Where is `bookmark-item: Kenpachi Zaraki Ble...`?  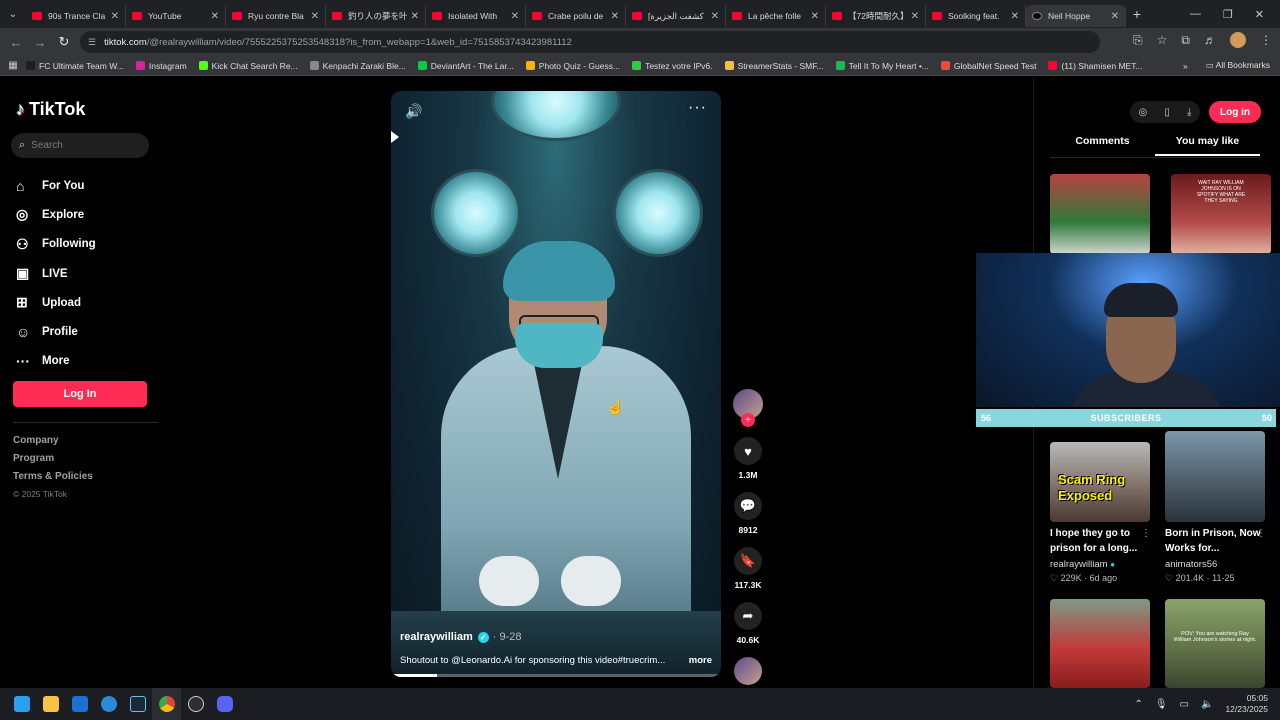
bookmark-item: Kenpachi Zaraki Ble... is located at coordinates (357, 66).